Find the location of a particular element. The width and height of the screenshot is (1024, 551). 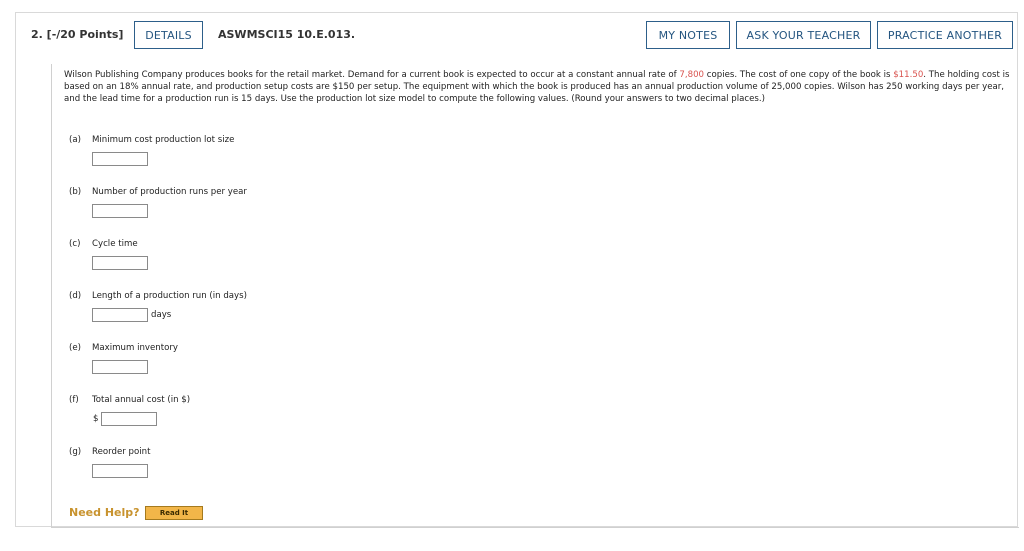

part-text: Cycle time is located at coordinates (115, 244).